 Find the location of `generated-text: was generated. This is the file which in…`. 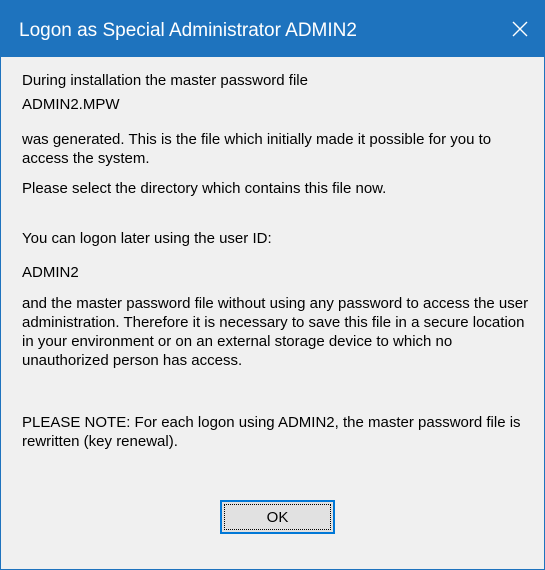

generated-text: was generated. This is the file which in… is located at coordinates (257, 149).